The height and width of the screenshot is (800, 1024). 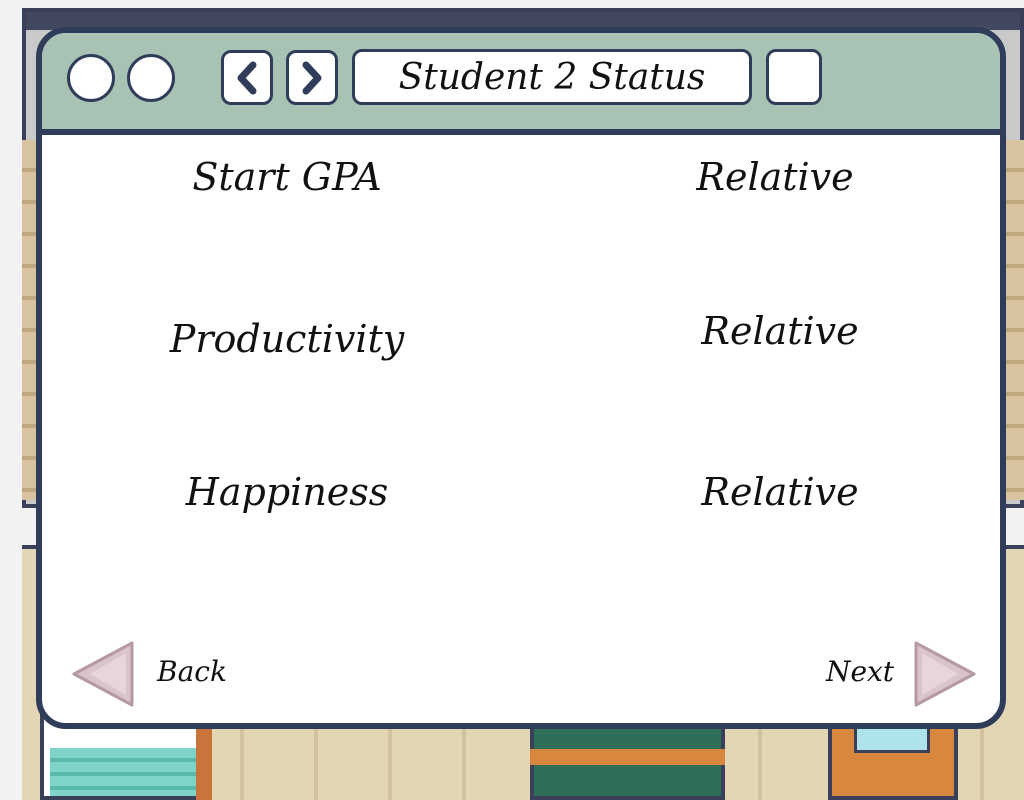 I want to click on chevron-right-icon, so click(x=312, y=77).